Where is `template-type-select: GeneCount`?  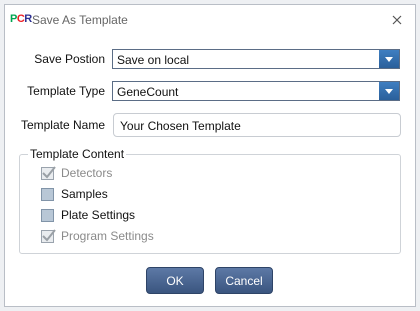
template-type-select: GeneCount is located at coordinates (256, 91).